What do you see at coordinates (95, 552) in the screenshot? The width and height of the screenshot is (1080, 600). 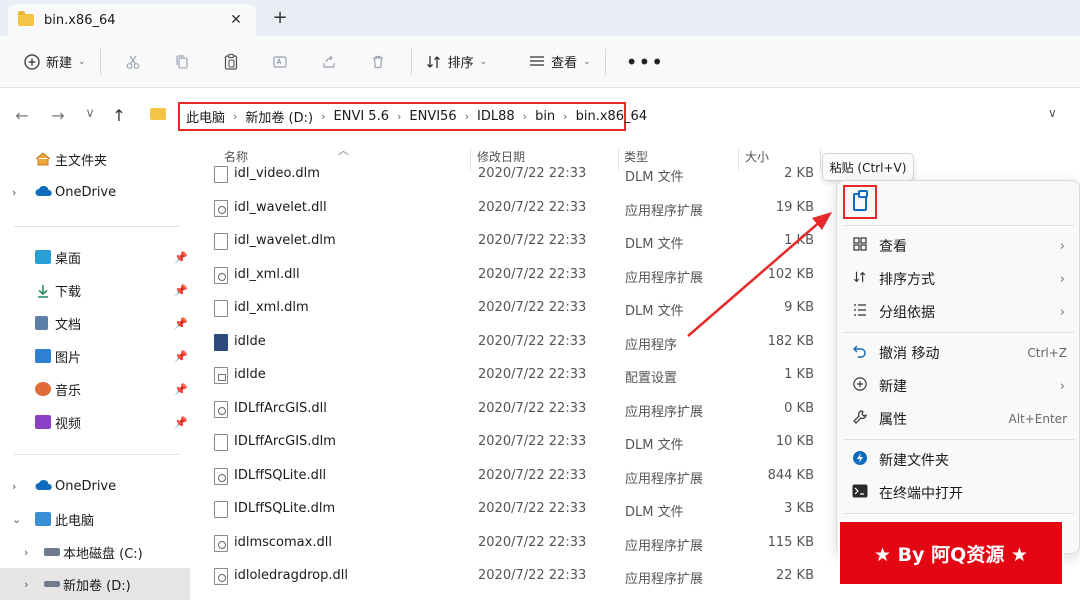 I see `sidebar-item-local-disk-c: › 本地磁盘 (C:)` at bounding box center [95, 552].